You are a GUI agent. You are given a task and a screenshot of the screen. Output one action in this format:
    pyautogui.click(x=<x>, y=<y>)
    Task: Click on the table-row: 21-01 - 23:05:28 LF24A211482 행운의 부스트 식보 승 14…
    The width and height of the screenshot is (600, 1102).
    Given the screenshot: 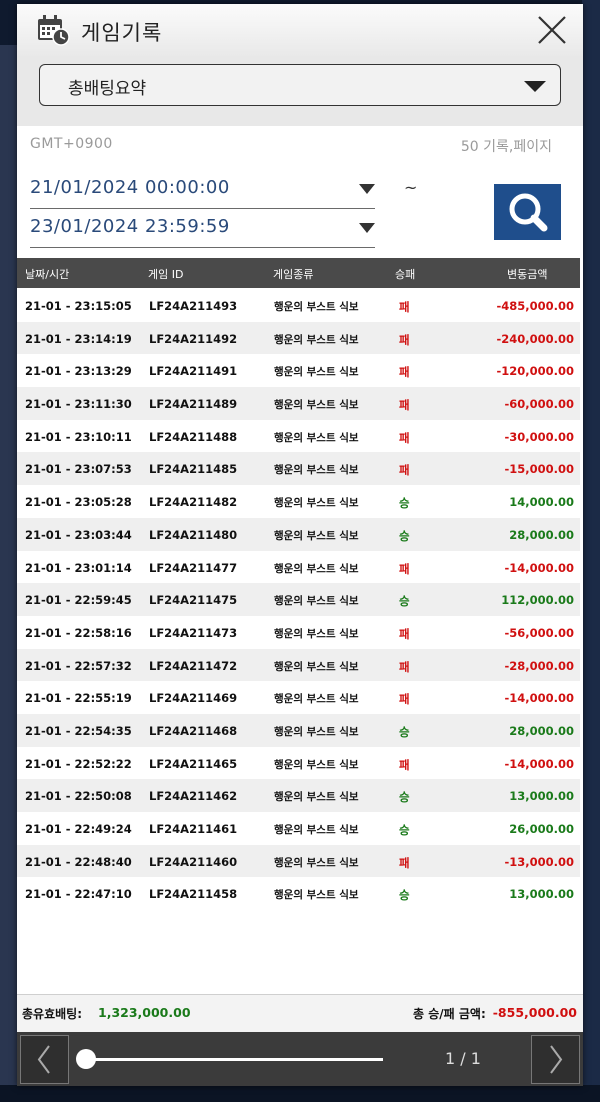 What is the action you would take?
    pyautogui.click(x=298, y=501)
    